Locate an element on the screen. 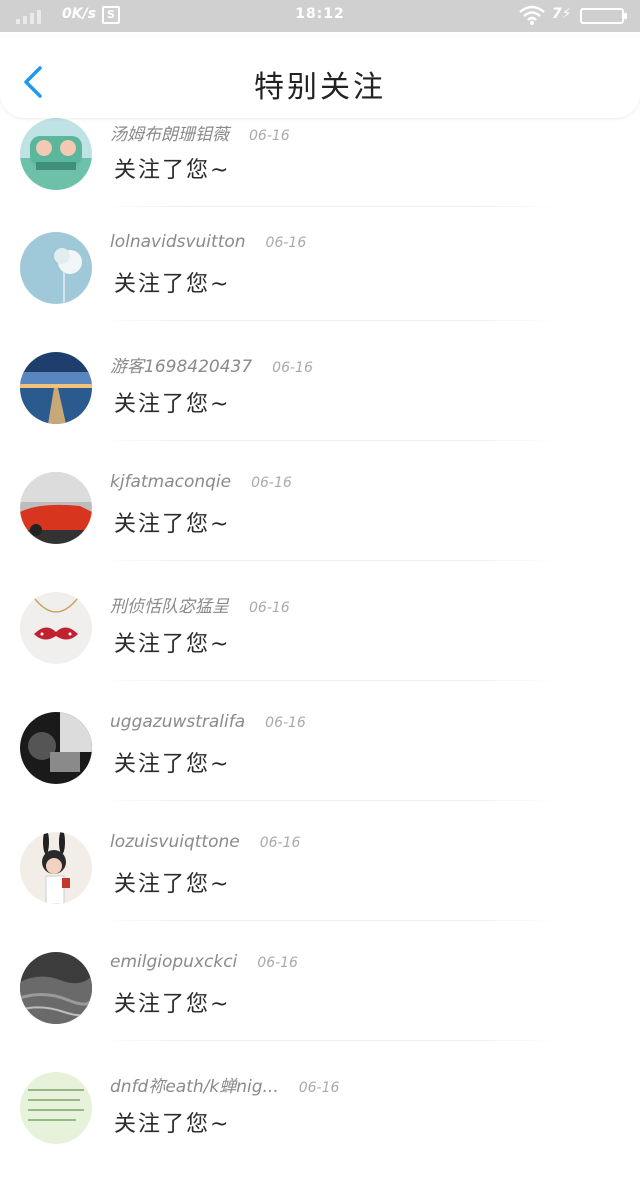 The width and height of the screenshot is (640, 1192). user-name: kjfatmaconqie is located at coordinates (170, 482).